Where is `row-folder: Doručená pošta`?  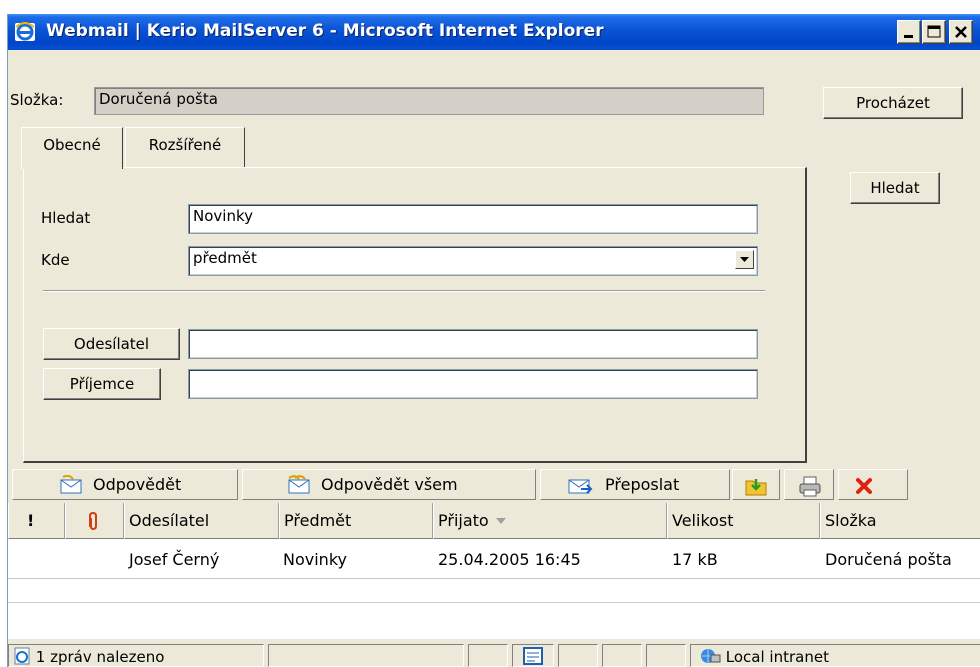 row-folder: Doručená pošta is located at coordinates (888, 559).